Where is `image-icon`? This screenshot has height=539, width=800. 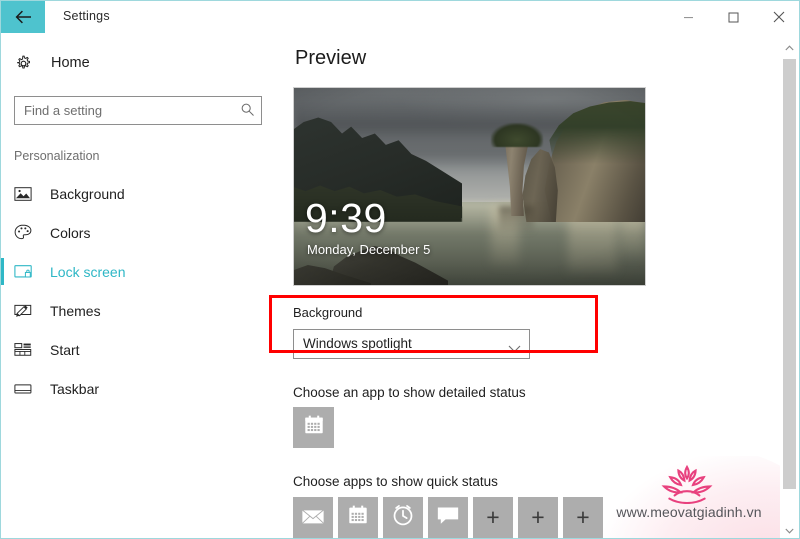 image-icon is located at coordinates (27, 194).